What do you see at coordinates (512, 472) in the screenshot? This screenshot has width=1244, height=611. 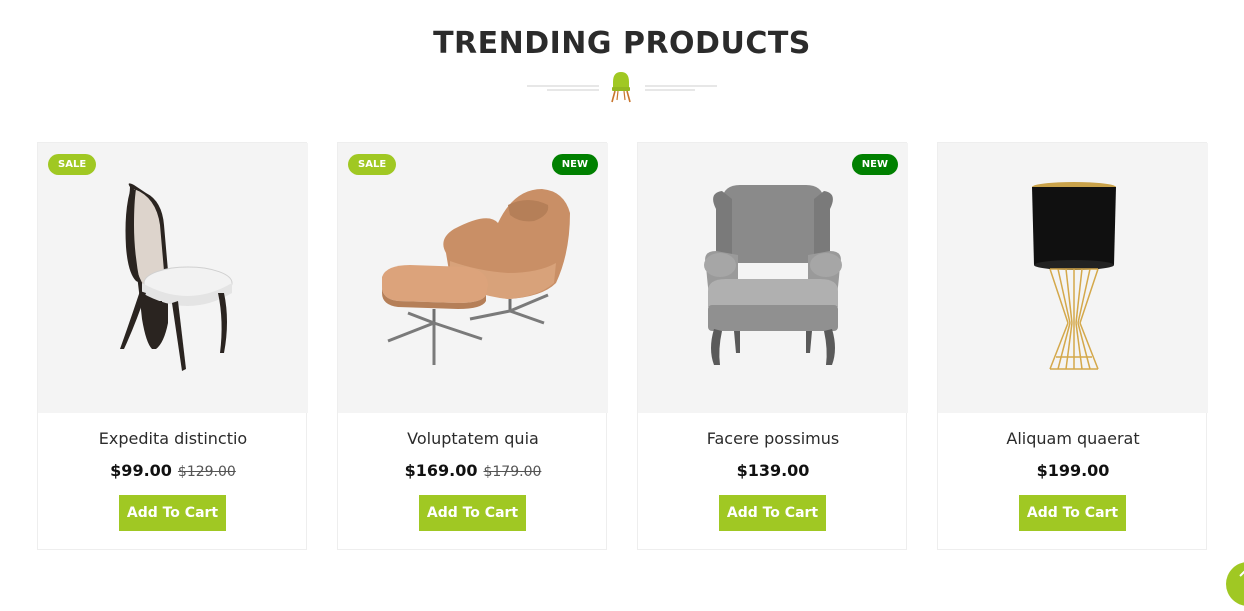 I see `old-price: $179.00` at bounding box center [512, 472].